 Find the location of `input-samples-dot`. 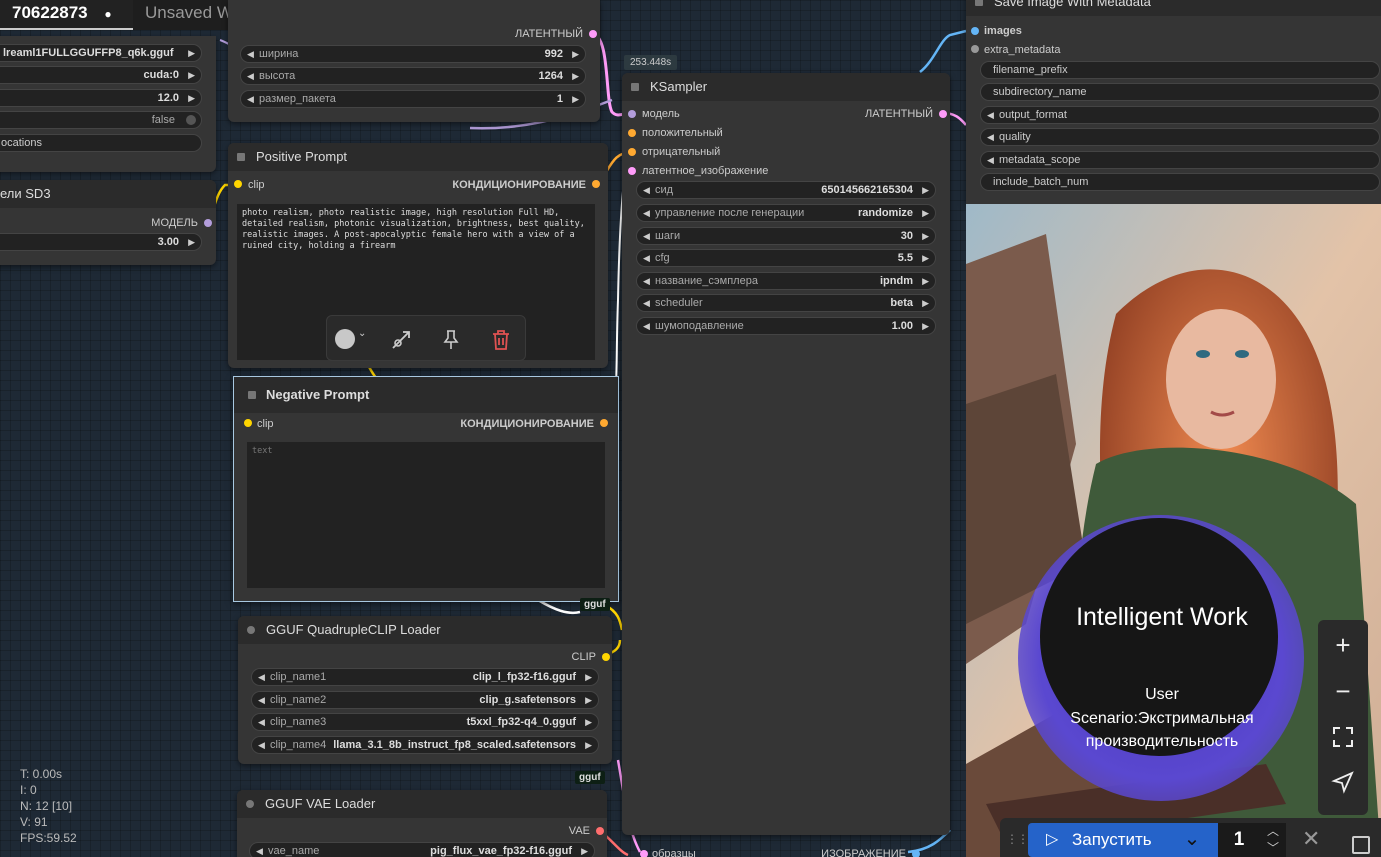

input-samples-dot is located at coordinates (644, 853).